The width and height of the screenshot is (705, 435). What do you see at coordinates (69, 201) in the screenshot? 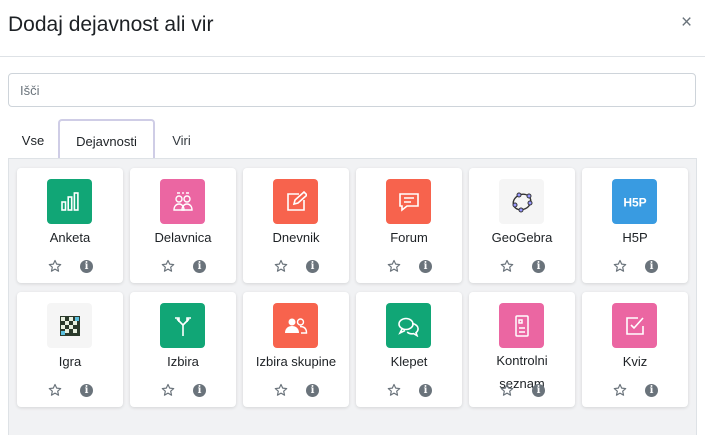
I see `bar-chart-icon` at bounding box center [69, 201].